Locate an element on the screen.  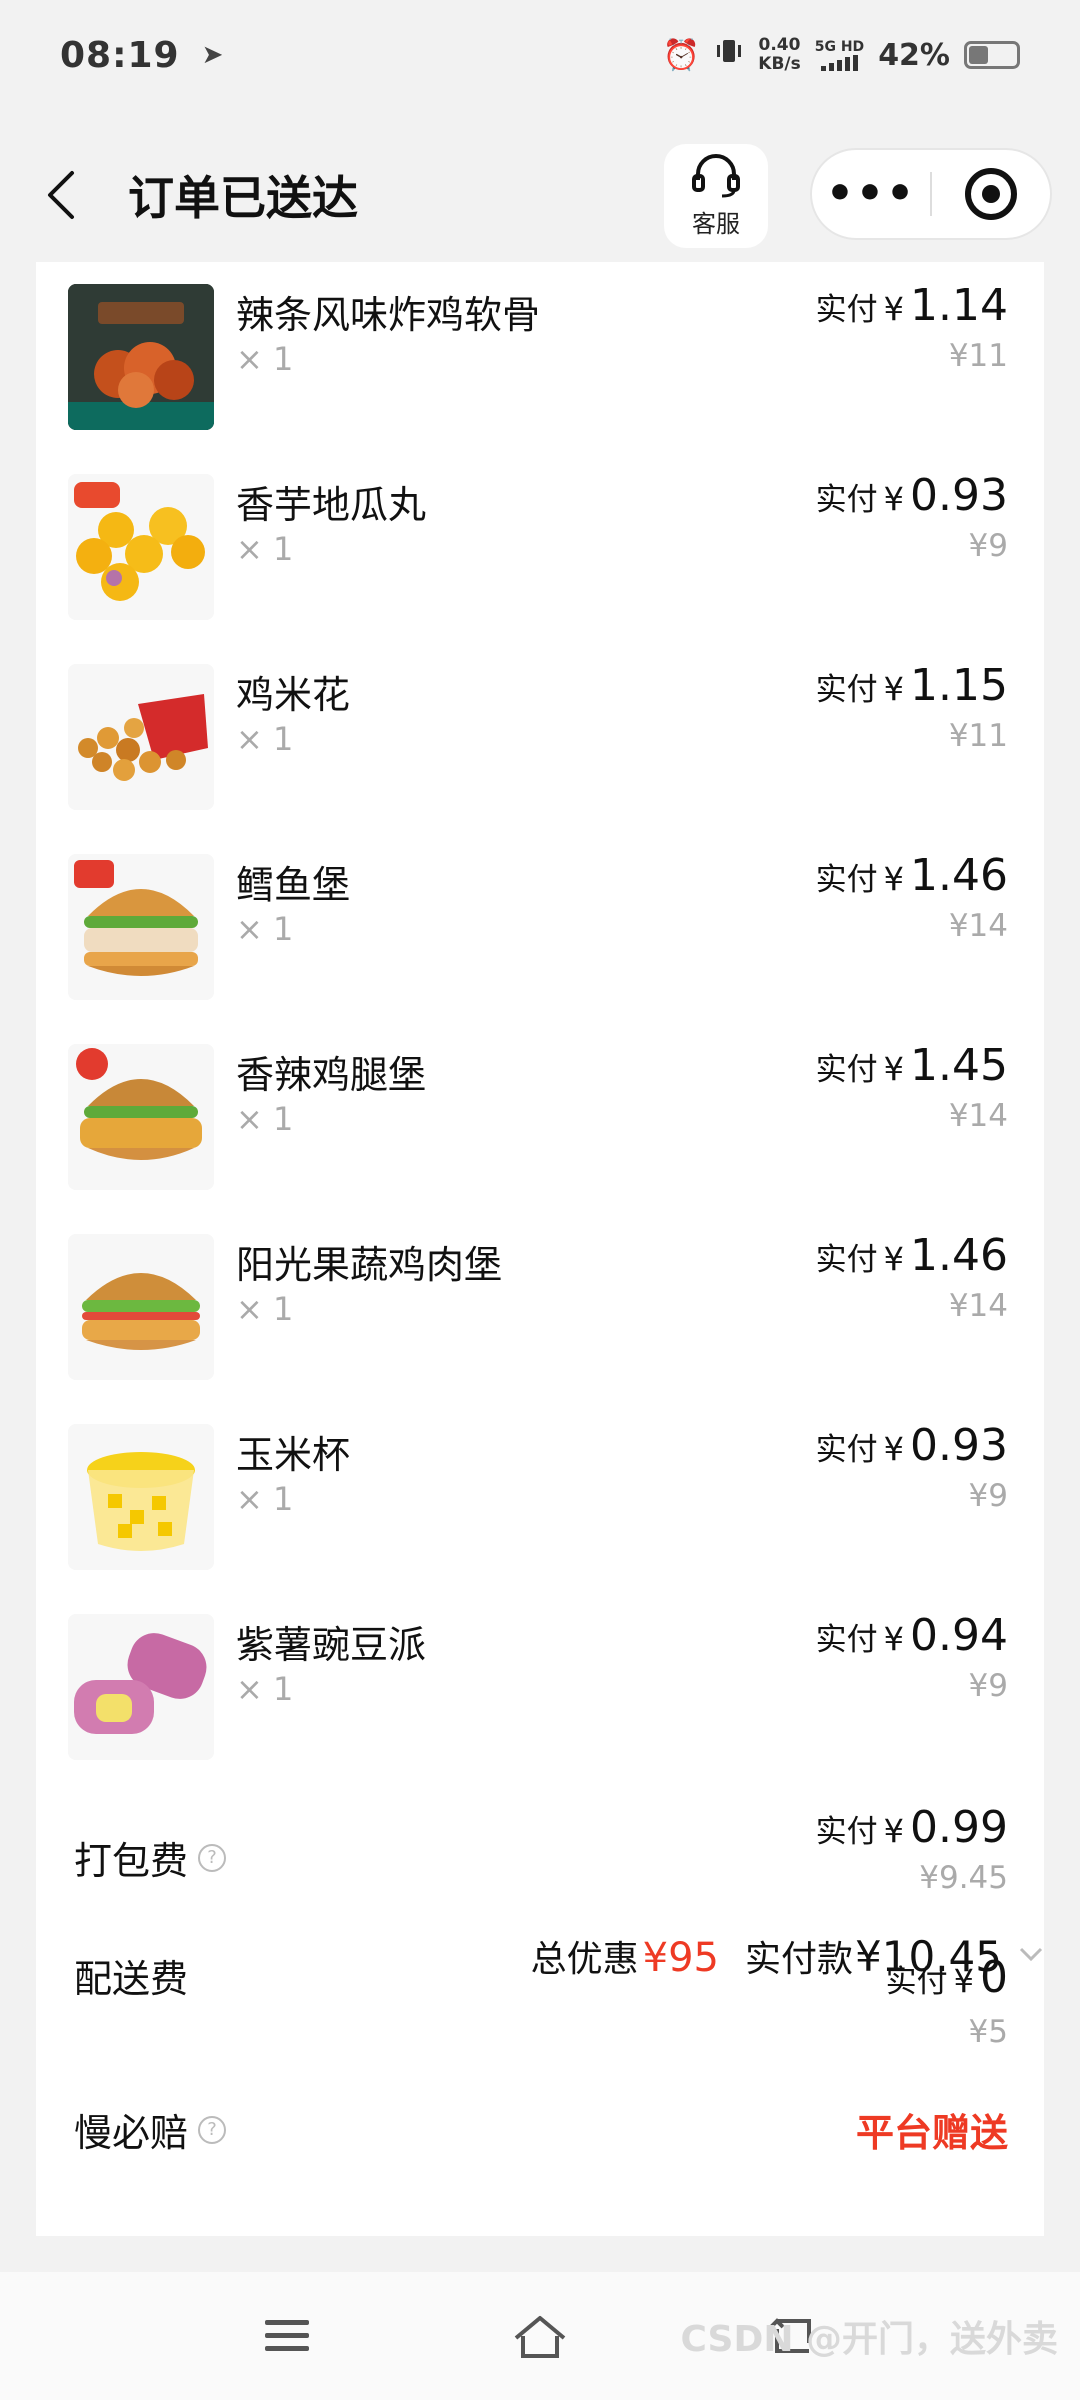
customer-service-button: 客服 is located at coordinates (716, 196).